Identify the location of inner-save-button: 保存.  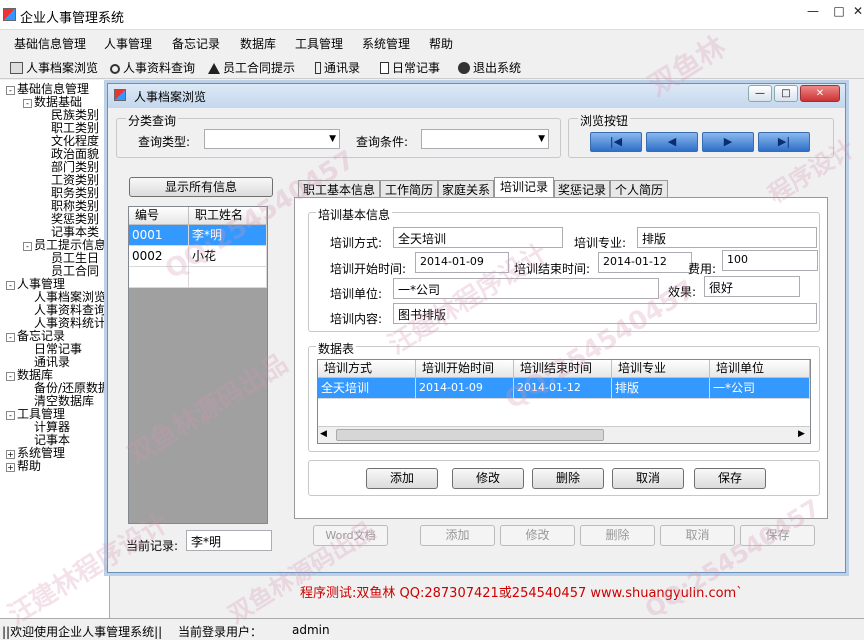
(730, 478).